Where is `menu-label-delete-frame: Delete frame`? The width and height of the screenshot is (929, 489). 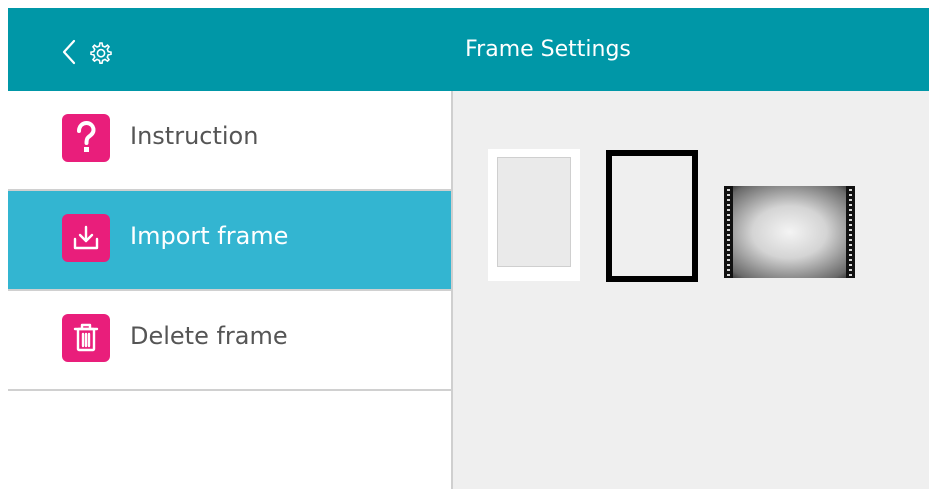
menu-label-delete-frame: Delete frame is located at coordinates (209, 336).